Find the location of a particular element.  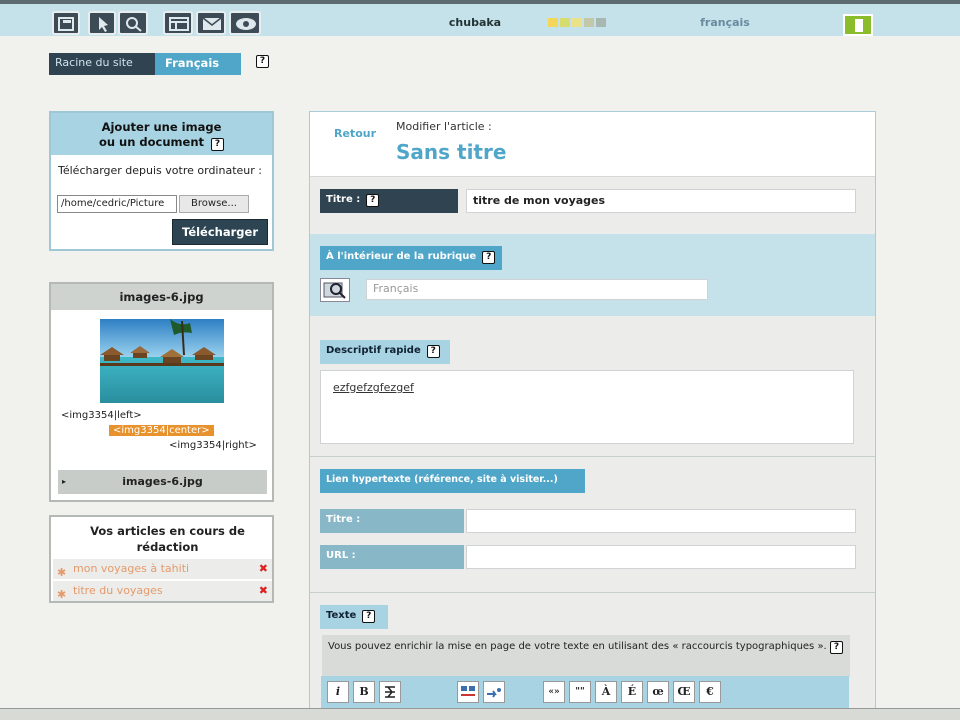

draft-label: mon voyages à tahiti is located at coordinates (131, 568).